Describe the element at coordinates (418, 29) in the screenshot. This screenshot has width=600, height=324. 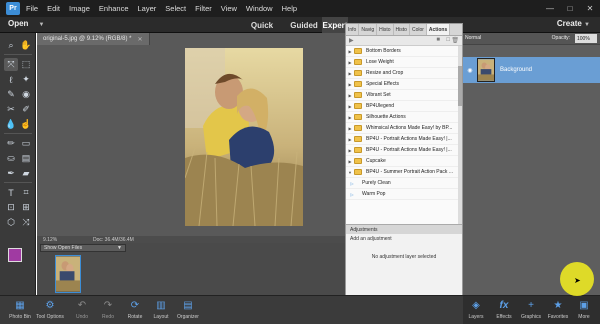
I see `tab-color: Color` at that location.